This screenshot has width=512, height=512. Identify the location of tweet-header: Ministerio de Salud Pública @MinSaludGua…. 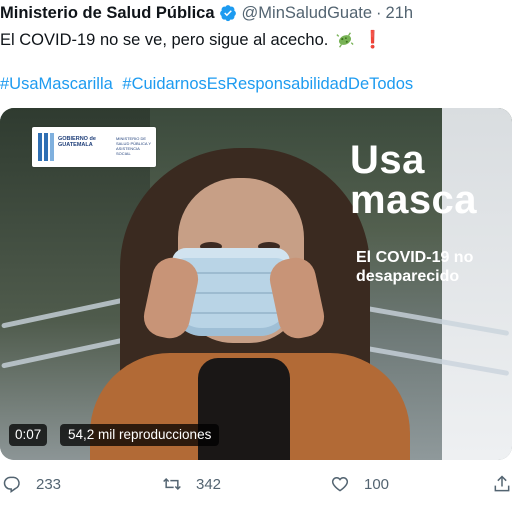
(206, 13).